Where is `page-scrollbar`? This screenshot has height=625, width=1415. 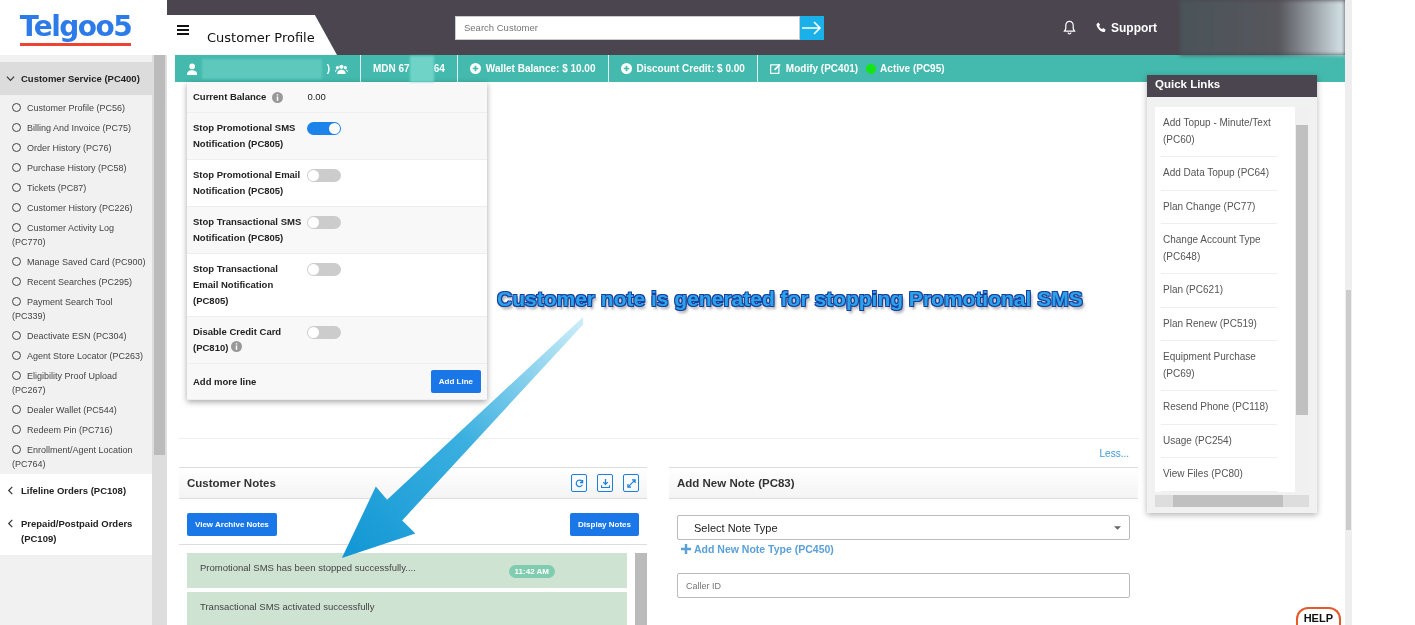 page-scrollbar is located at coordinates (1348, 312).